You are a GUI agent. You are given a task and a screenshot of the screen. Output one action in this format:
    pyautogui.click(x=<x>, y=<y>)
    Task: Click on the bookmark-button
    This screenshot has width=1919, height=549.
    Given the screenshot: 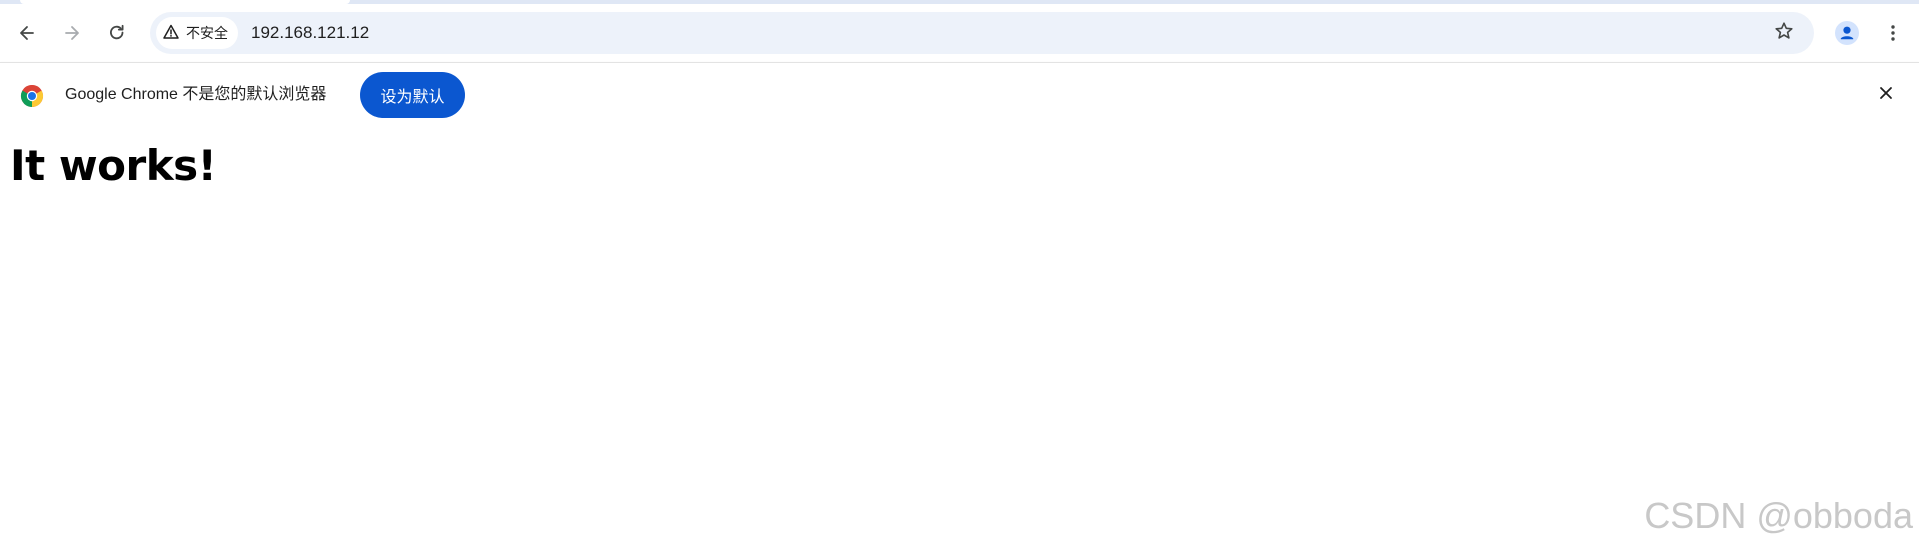 What is the action you would take?
    pyautogui.click(x=1784, y=33)
    